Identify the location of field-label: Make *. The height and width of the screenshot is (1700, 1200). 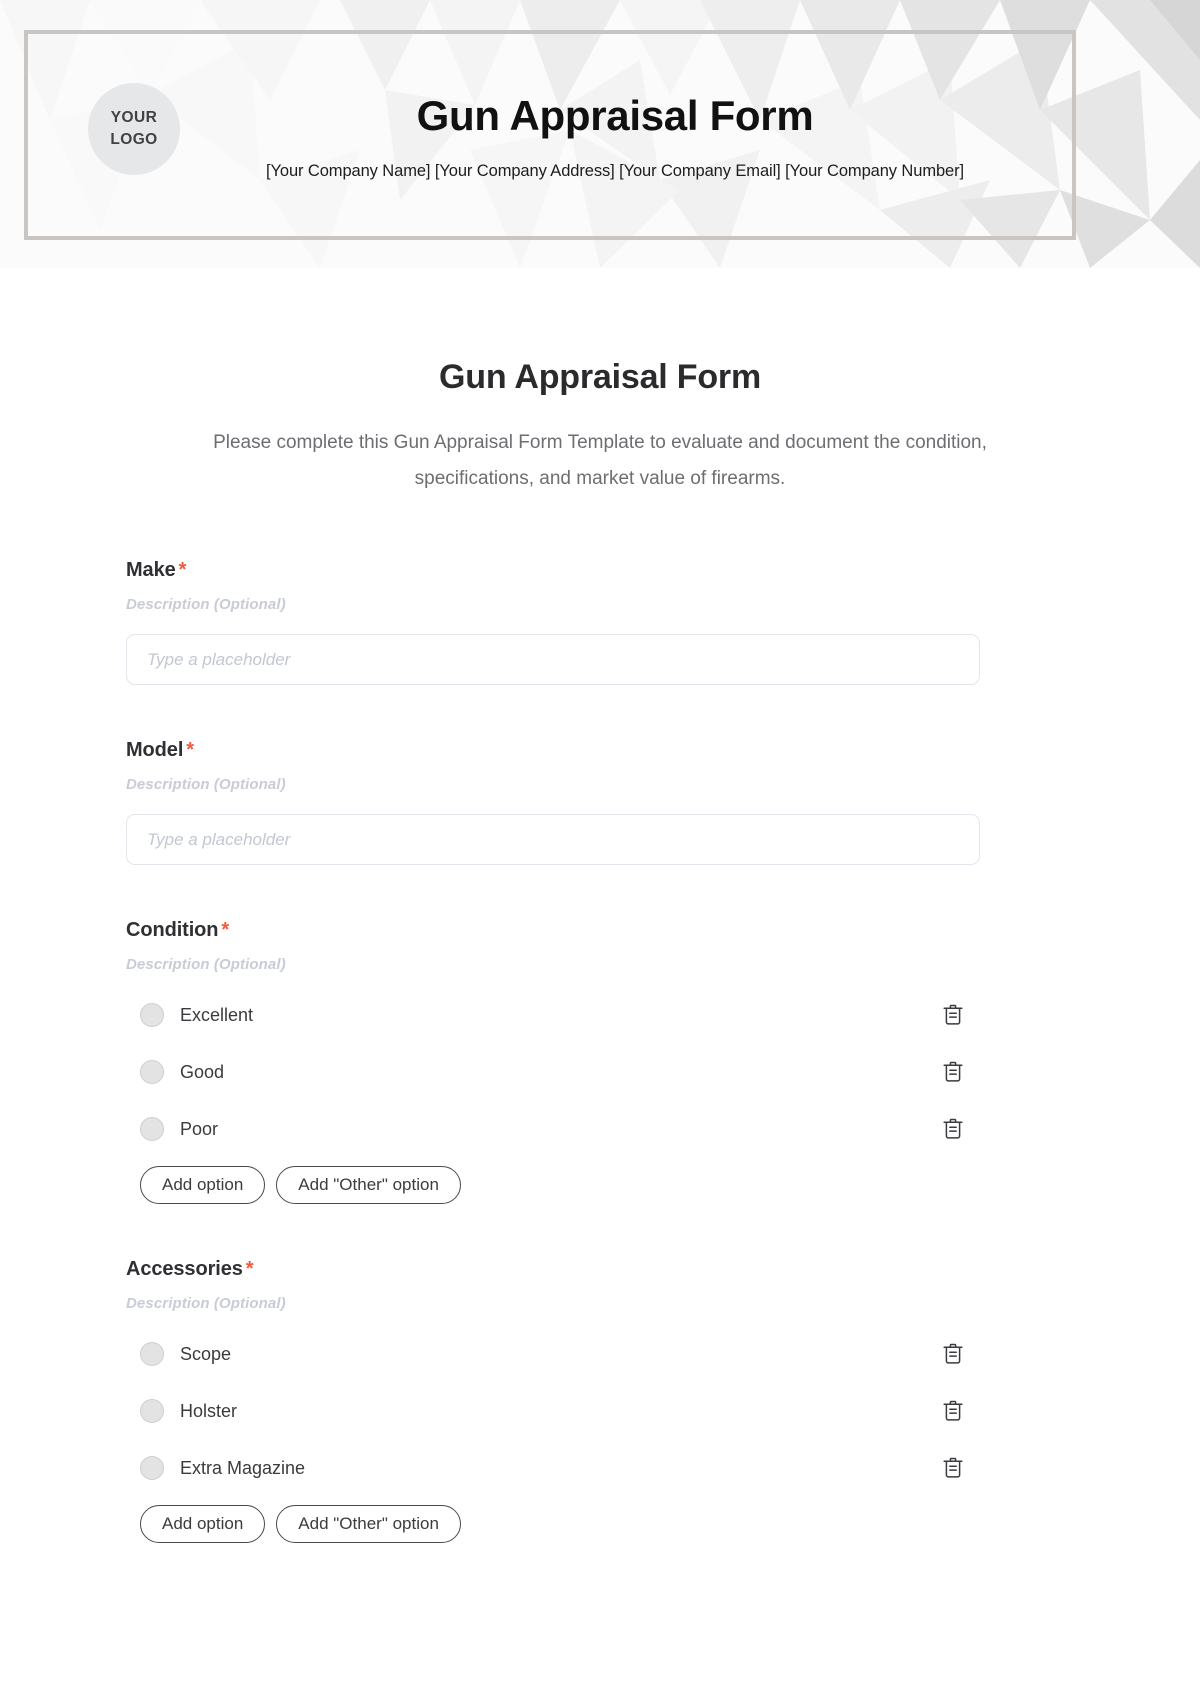
(600, 570).